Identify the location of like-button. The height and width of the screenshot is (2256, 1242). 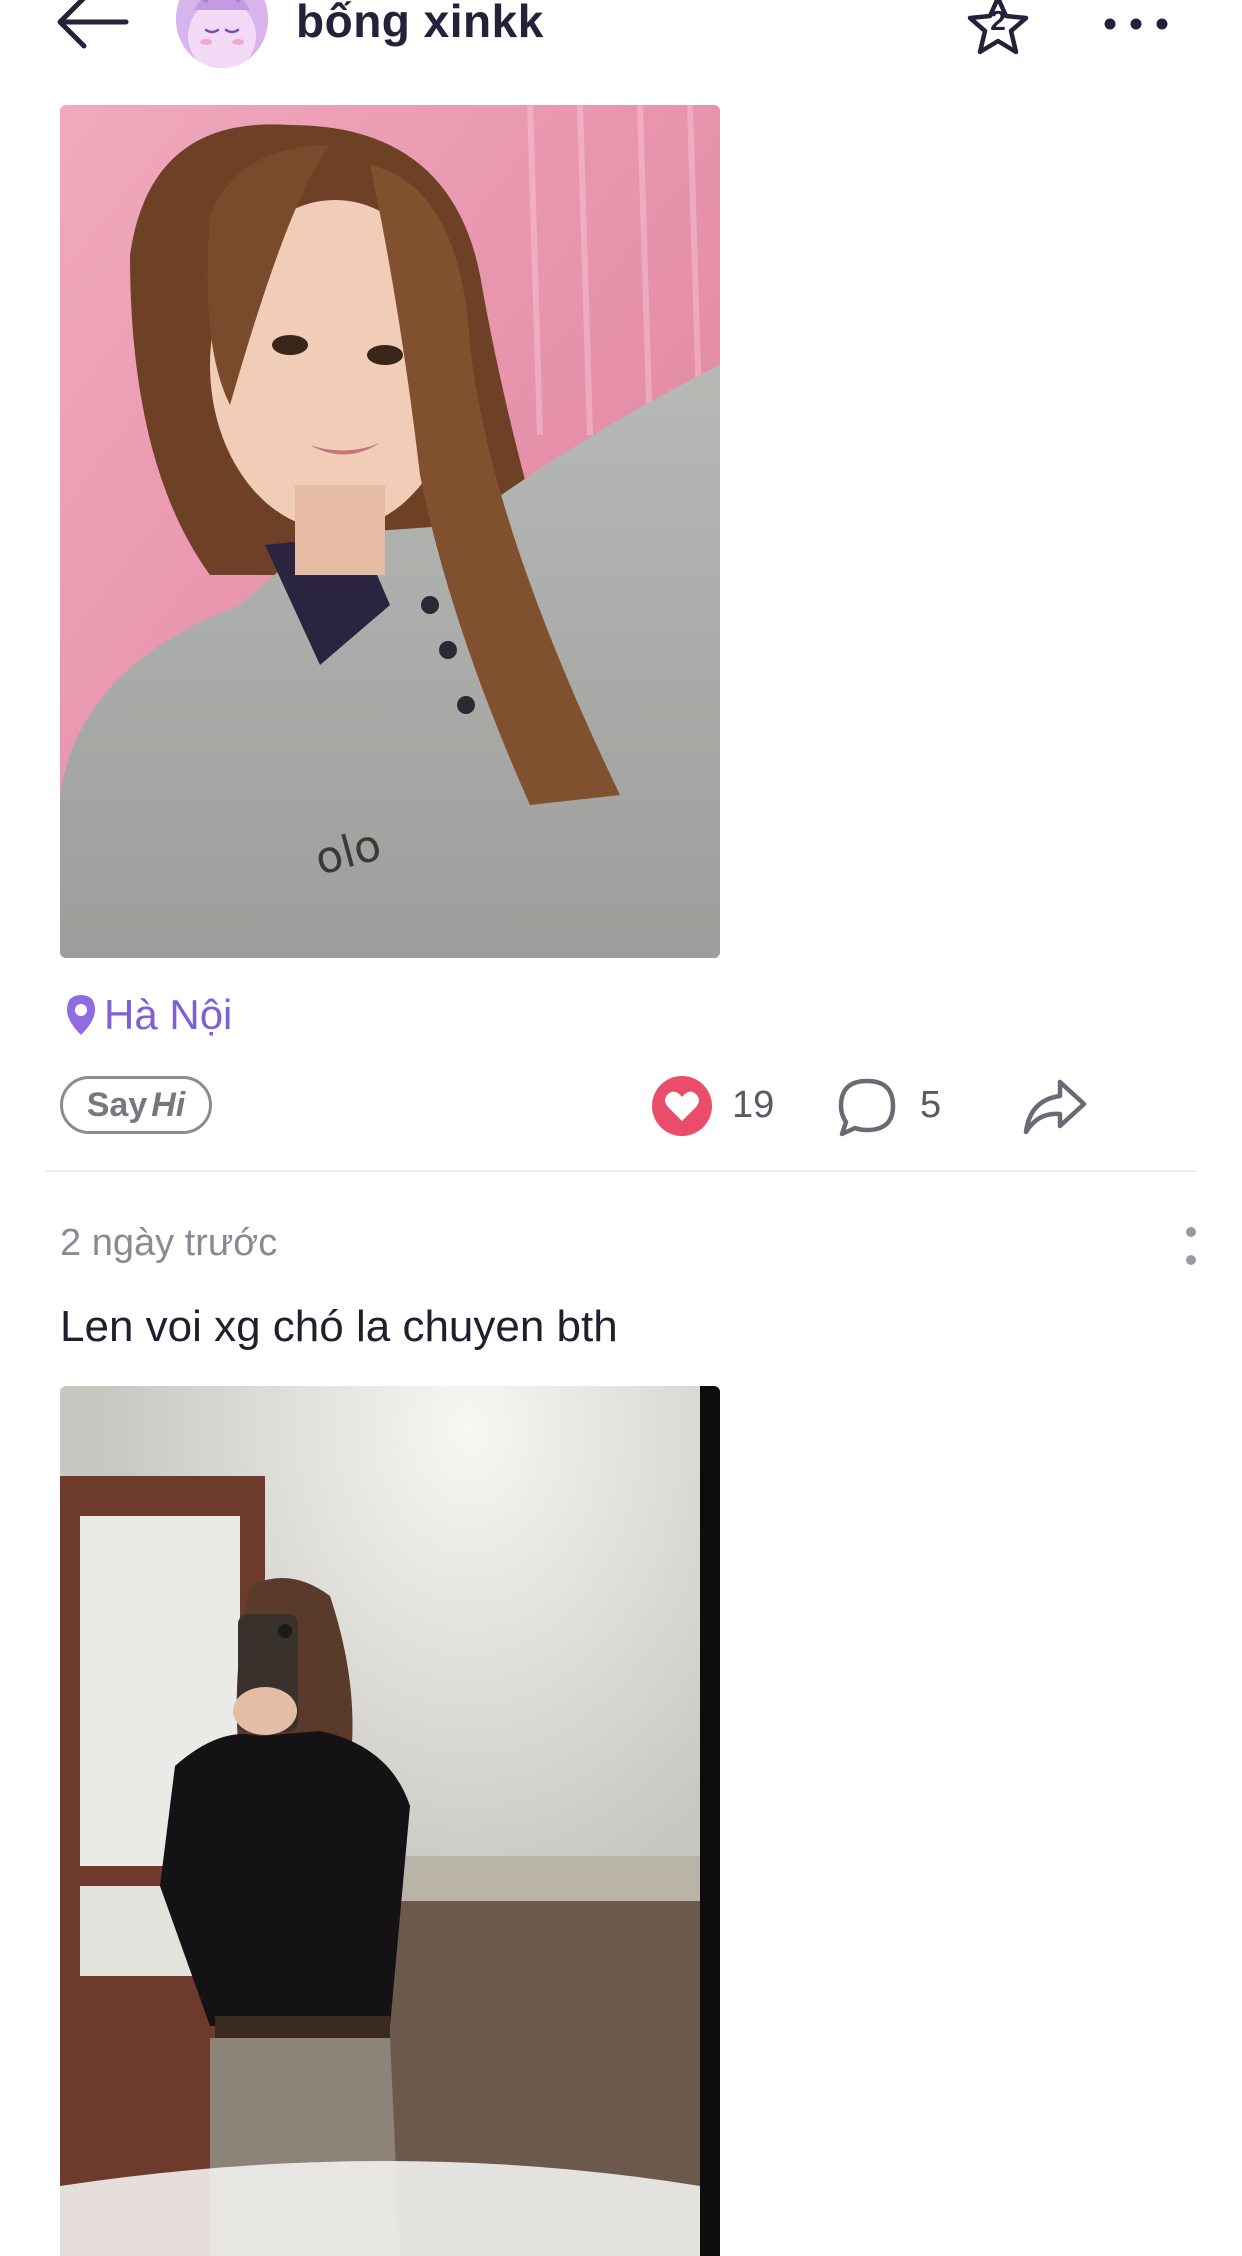
(682, 1106).